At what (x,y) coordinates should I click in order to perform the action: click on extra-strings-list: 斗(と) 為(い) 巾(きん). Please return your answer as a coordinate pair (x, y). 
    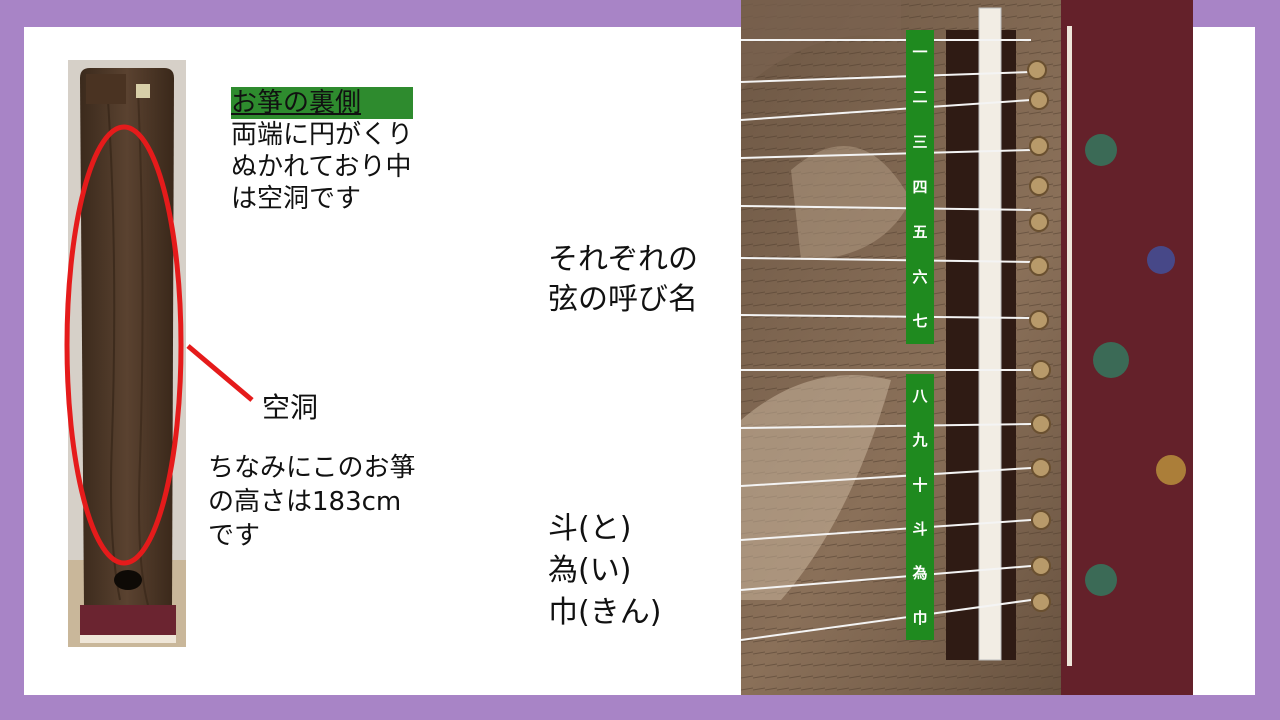
    Looking at the image, I should click on (604, 571).